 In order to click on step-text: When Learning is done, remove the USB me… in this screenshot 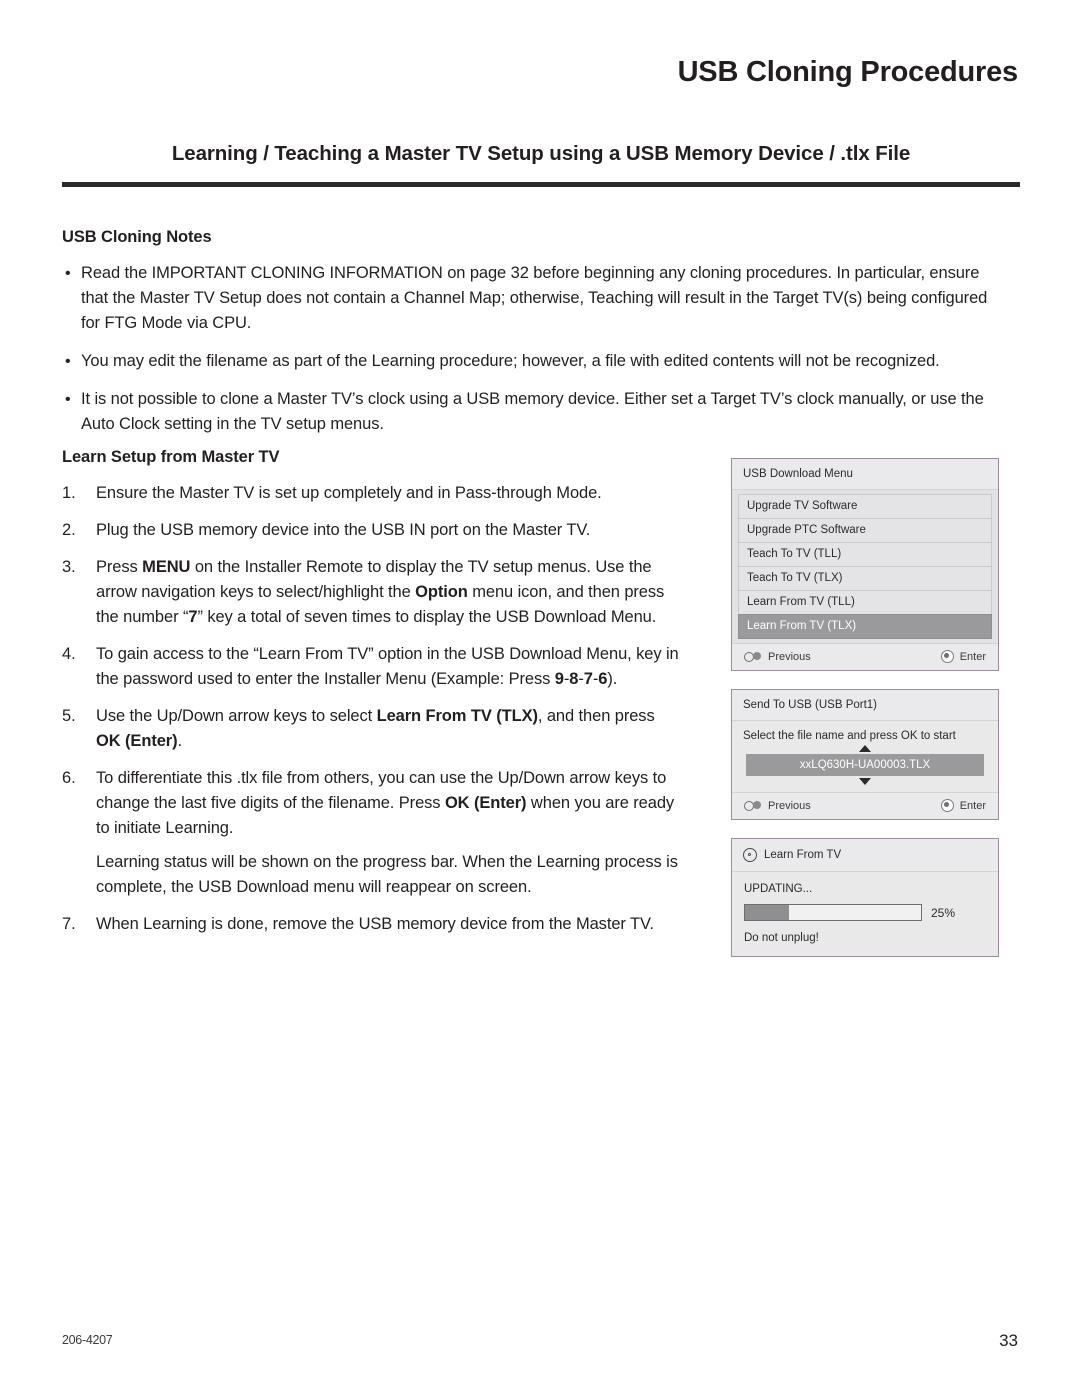, I will do `click(375, 924)`.